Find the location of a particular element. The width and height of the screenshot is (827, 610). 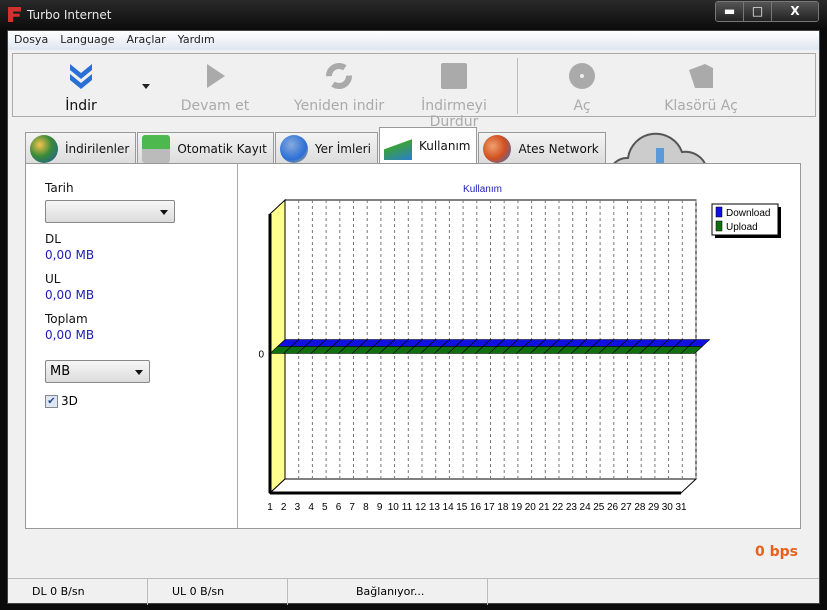

refresh-icon is located at coordinates (339, 76).